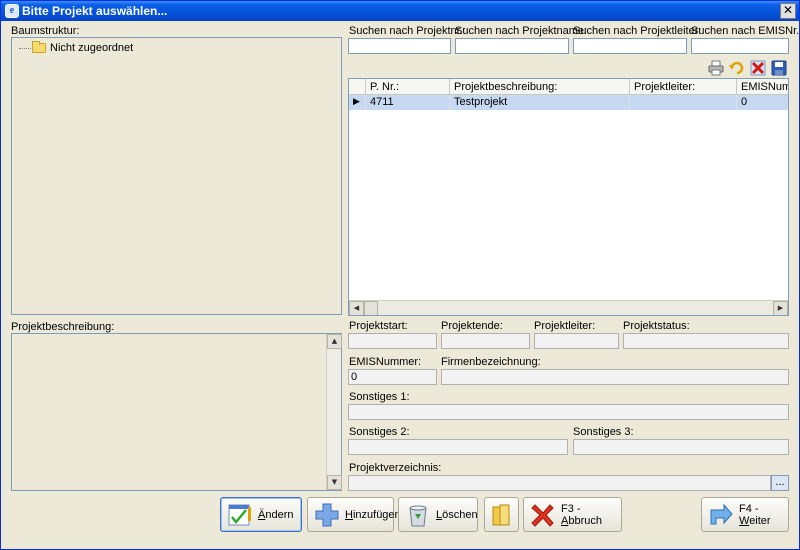  I want to click on status-field, so click(706, 341).